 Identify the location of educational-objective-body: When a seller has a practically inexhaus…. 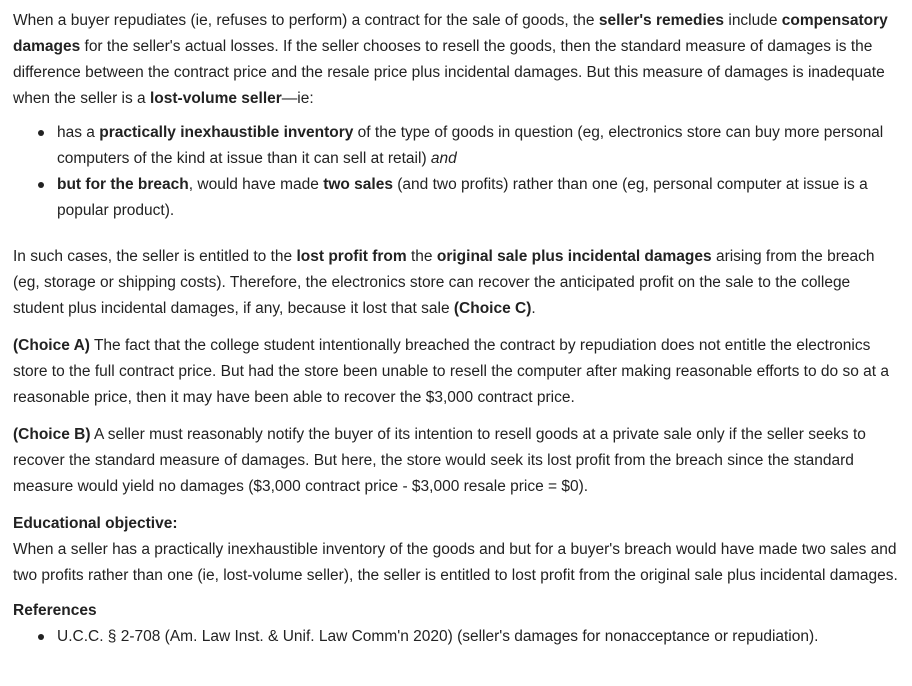
(455, 562).